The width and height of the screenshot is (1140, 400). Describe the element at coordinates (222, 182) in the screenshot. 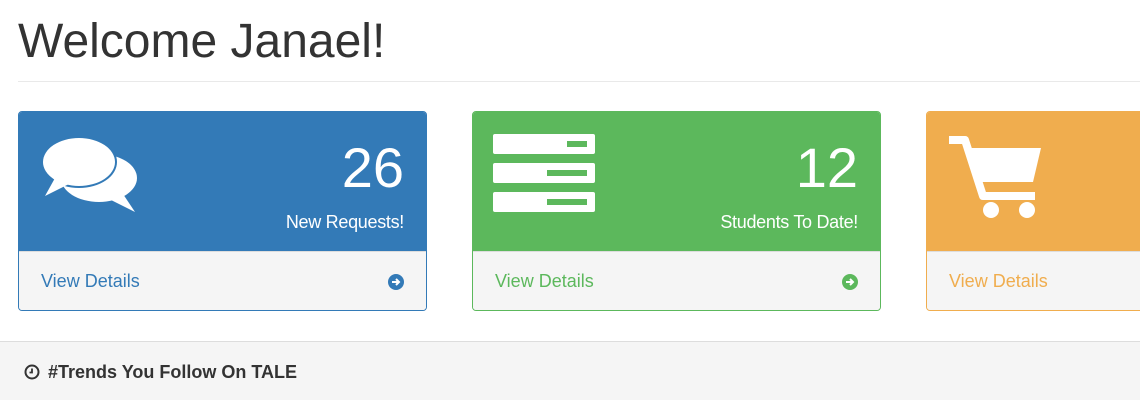

I see `panel-heading: 26 New Requests!` at that location.